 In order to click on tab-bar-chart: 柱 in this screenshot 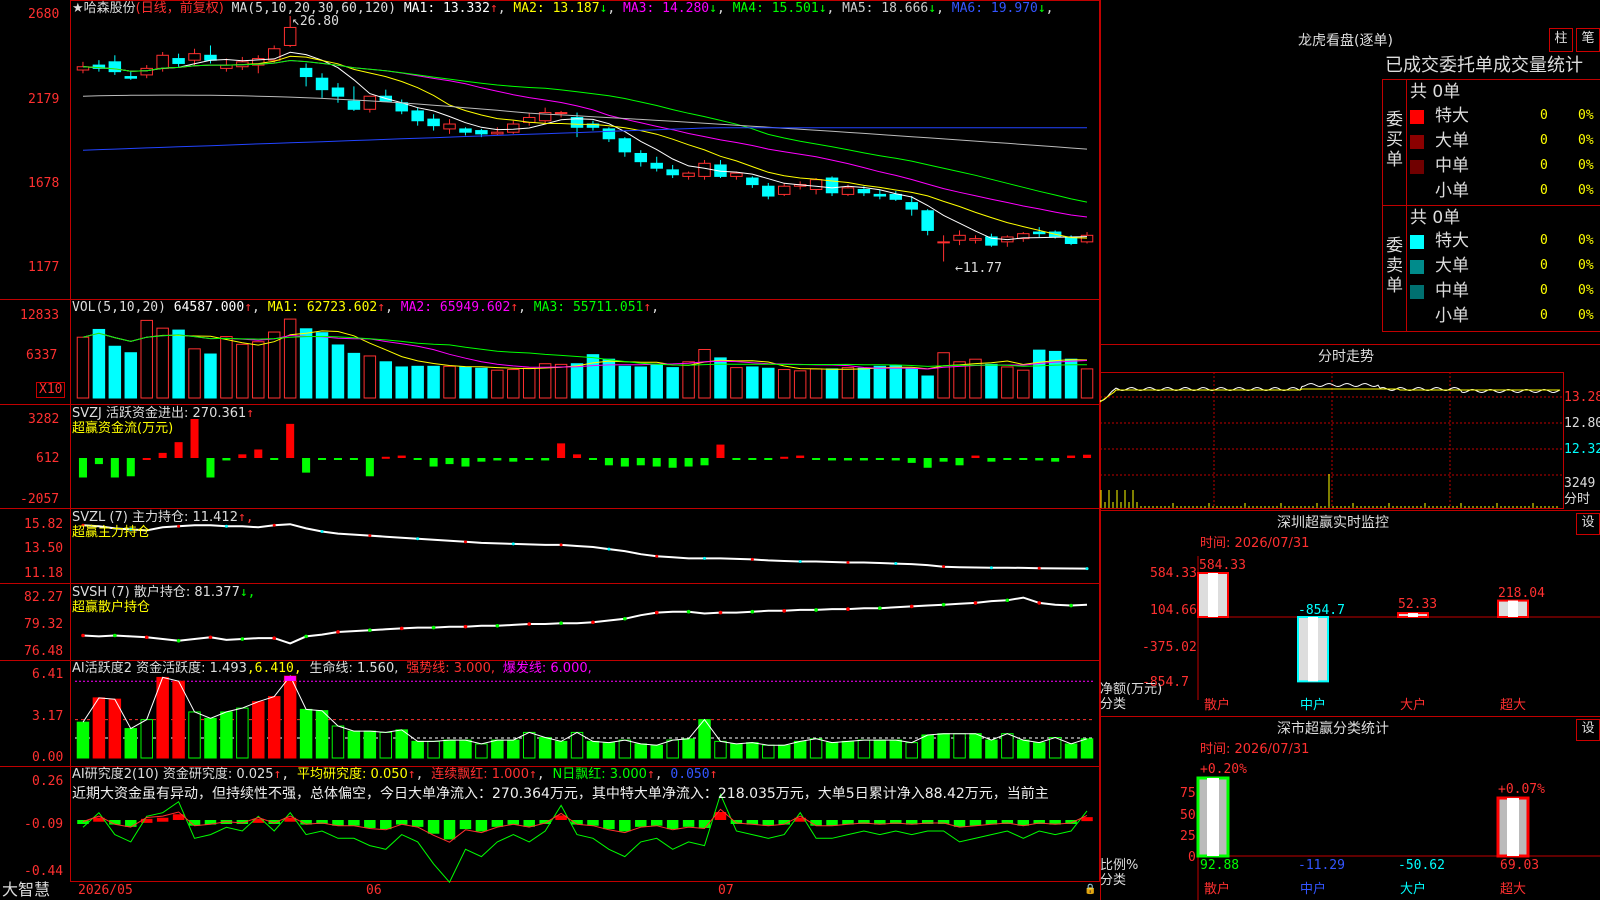, I will do `click(1561, 40)`.